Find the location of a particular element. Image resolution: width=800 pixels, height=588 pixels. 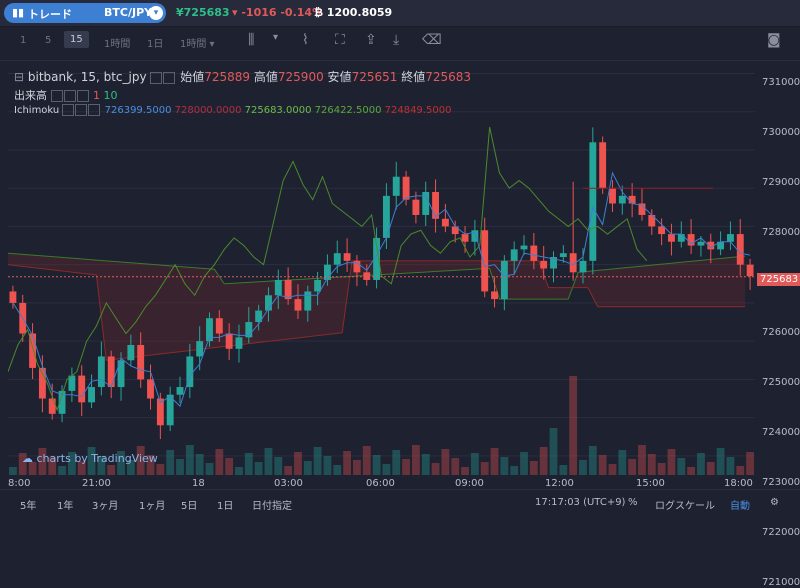

range-custom: 日付指定 is located at coordinates (272, 504).